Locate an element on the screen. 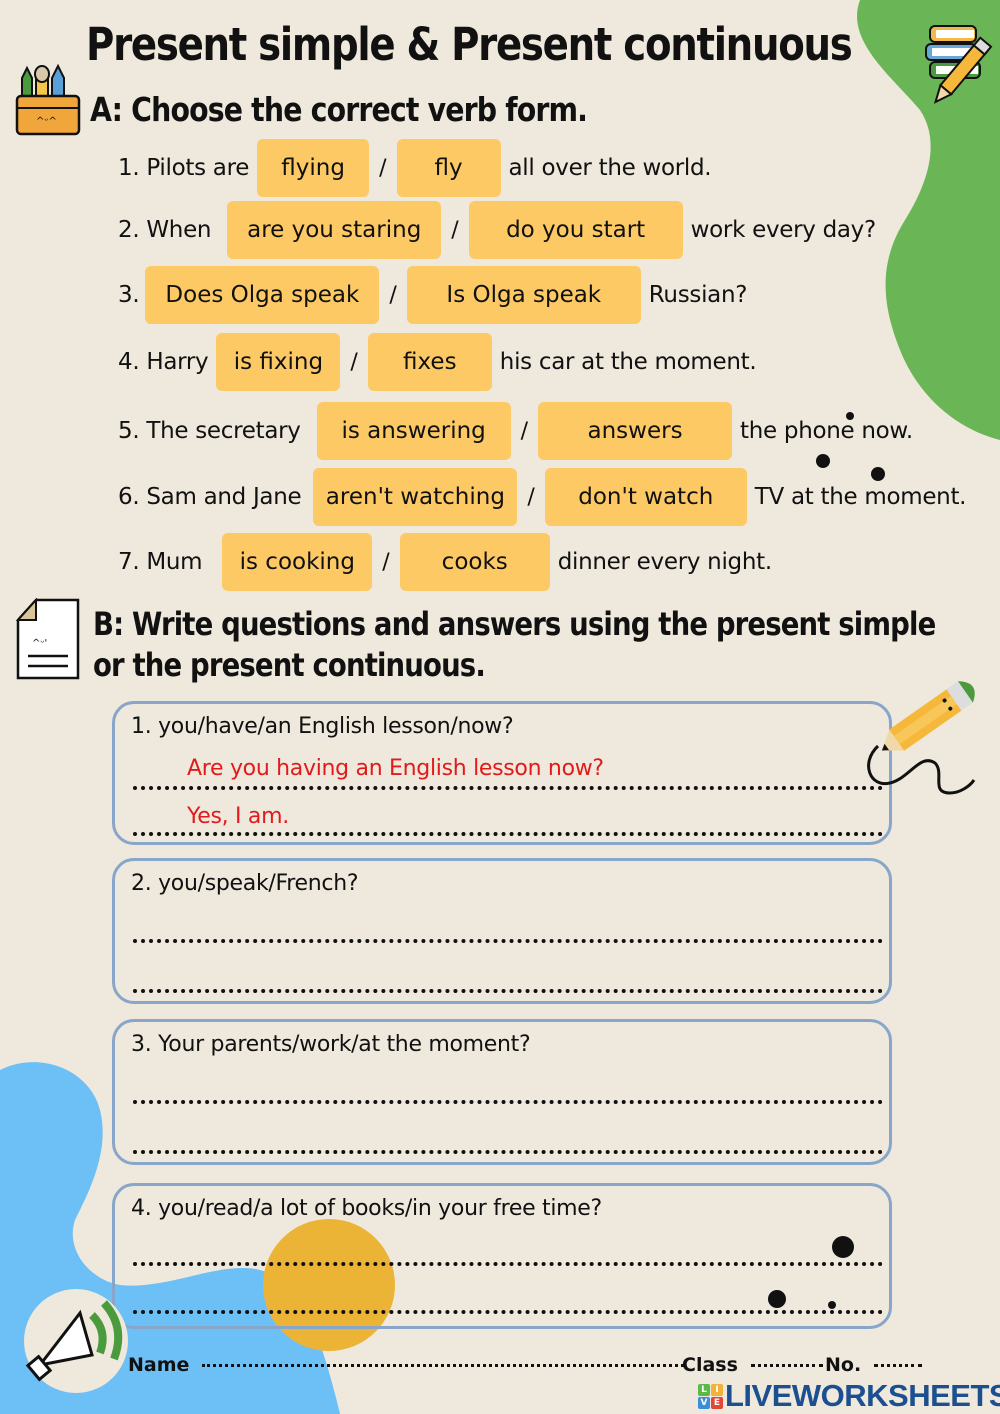 This screenshot has width=1000, height=1414. option-button: flying is located at coordinates (313, 168).